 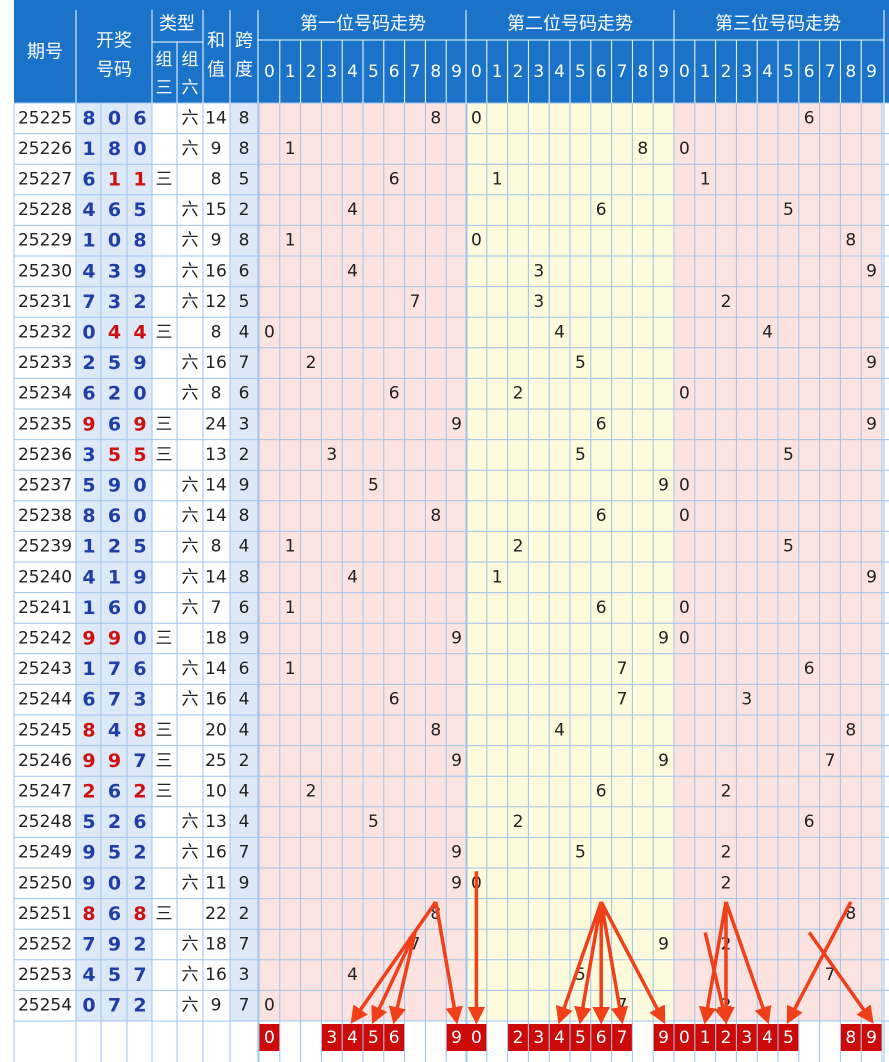 I want to click on section-3-title: 第三位号码走势, so click(x=778, y=24).